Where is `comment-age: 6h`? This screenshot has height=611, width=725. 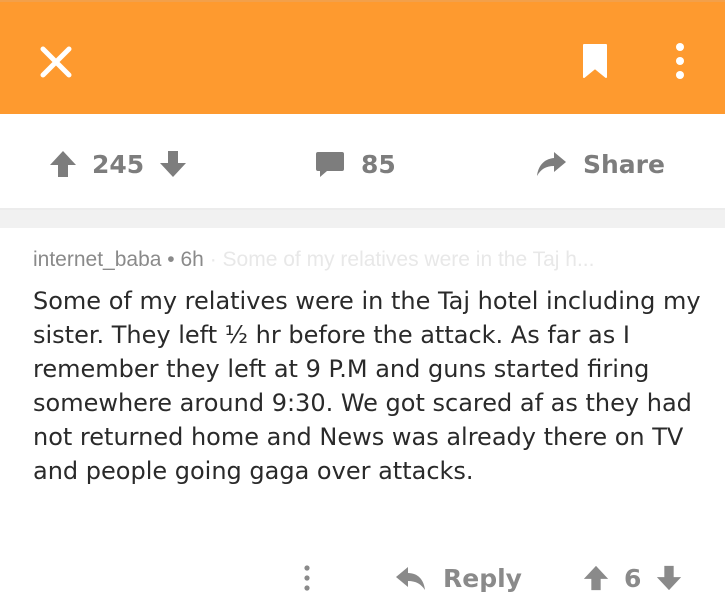 comment-age: 6h is located at coordinates (192, 259).